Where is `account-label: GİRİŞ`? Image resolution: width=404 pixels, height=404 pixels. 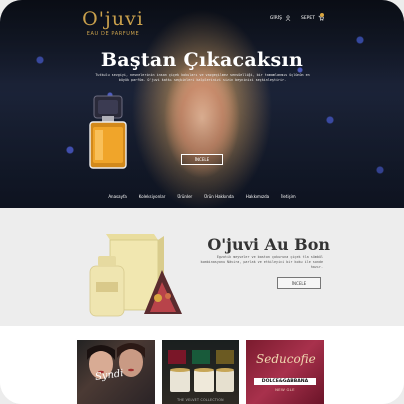 account-label: GİRİŞ is located at coordinates (275, 18).